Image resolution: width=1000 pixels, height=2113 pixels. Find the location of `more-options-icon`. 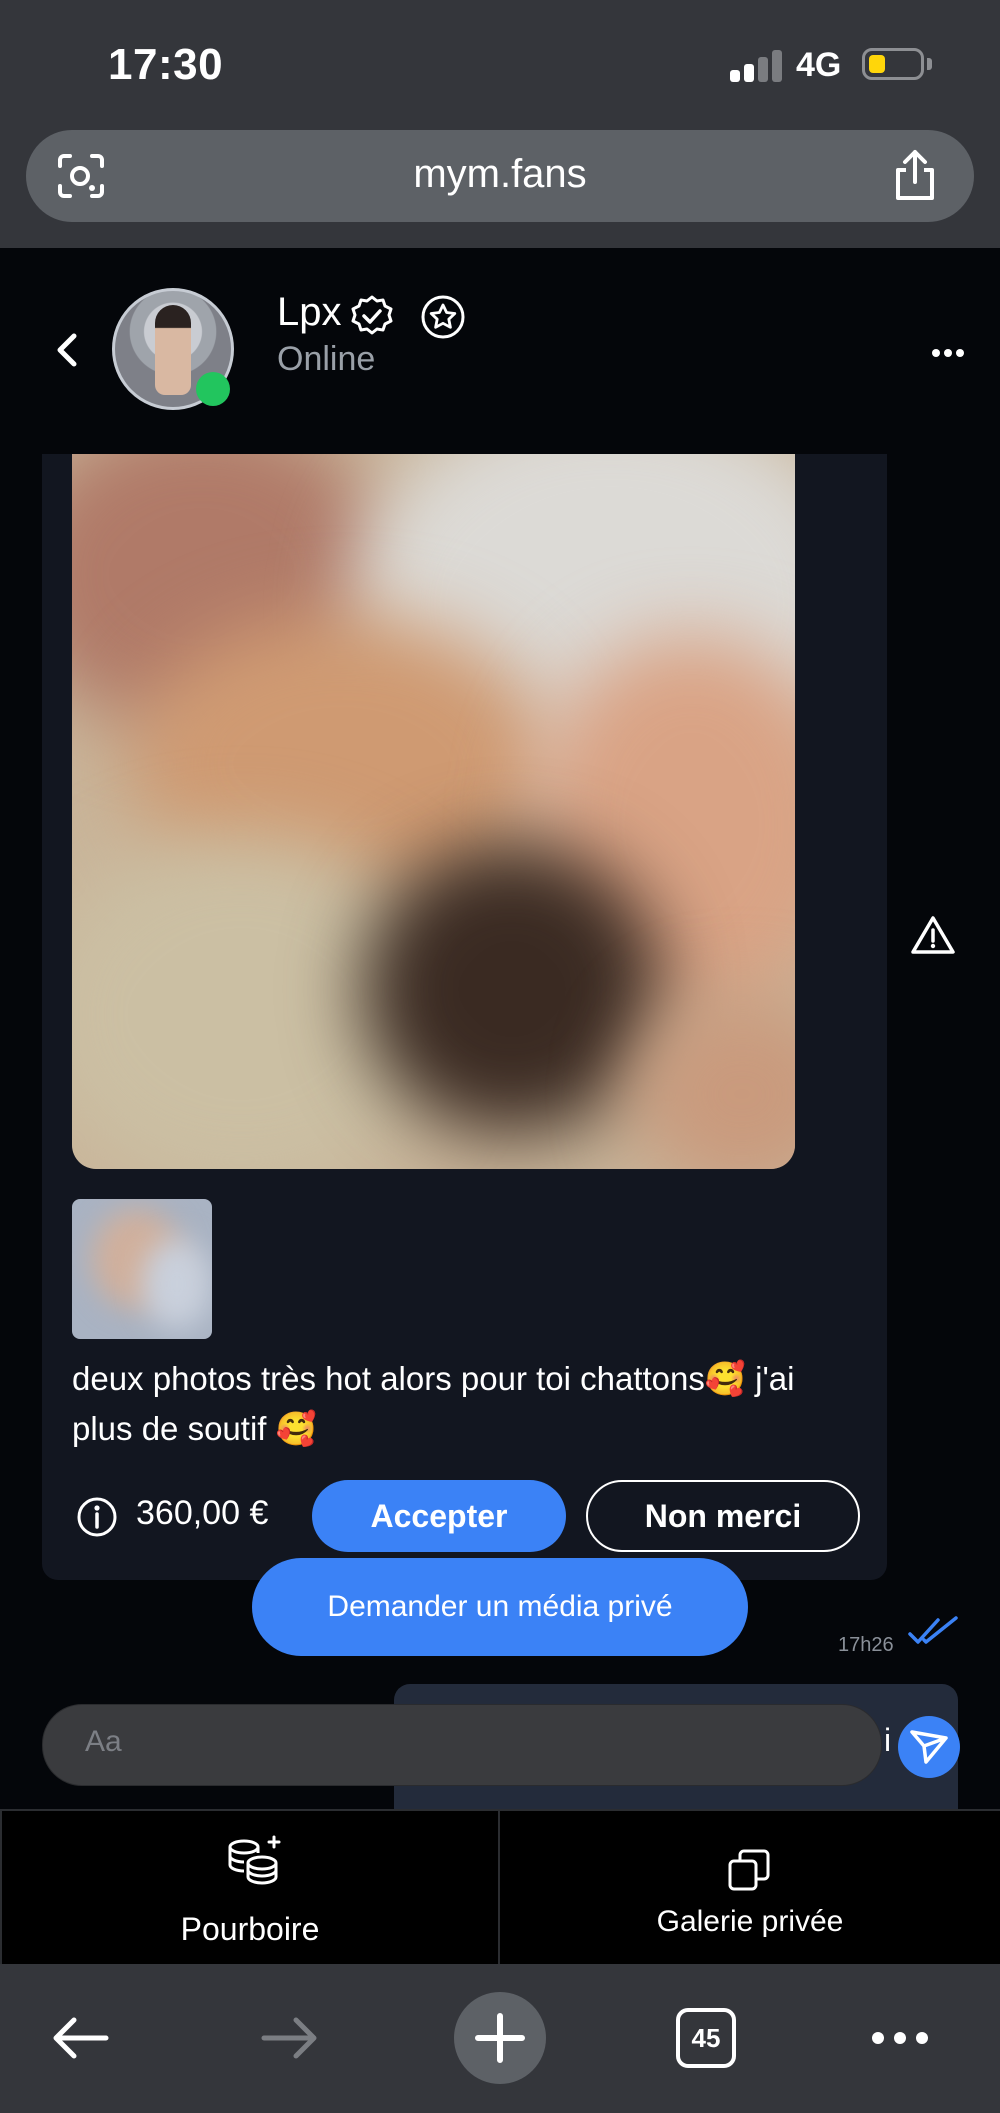

more-options-icon is located at coordinates (948, 353).